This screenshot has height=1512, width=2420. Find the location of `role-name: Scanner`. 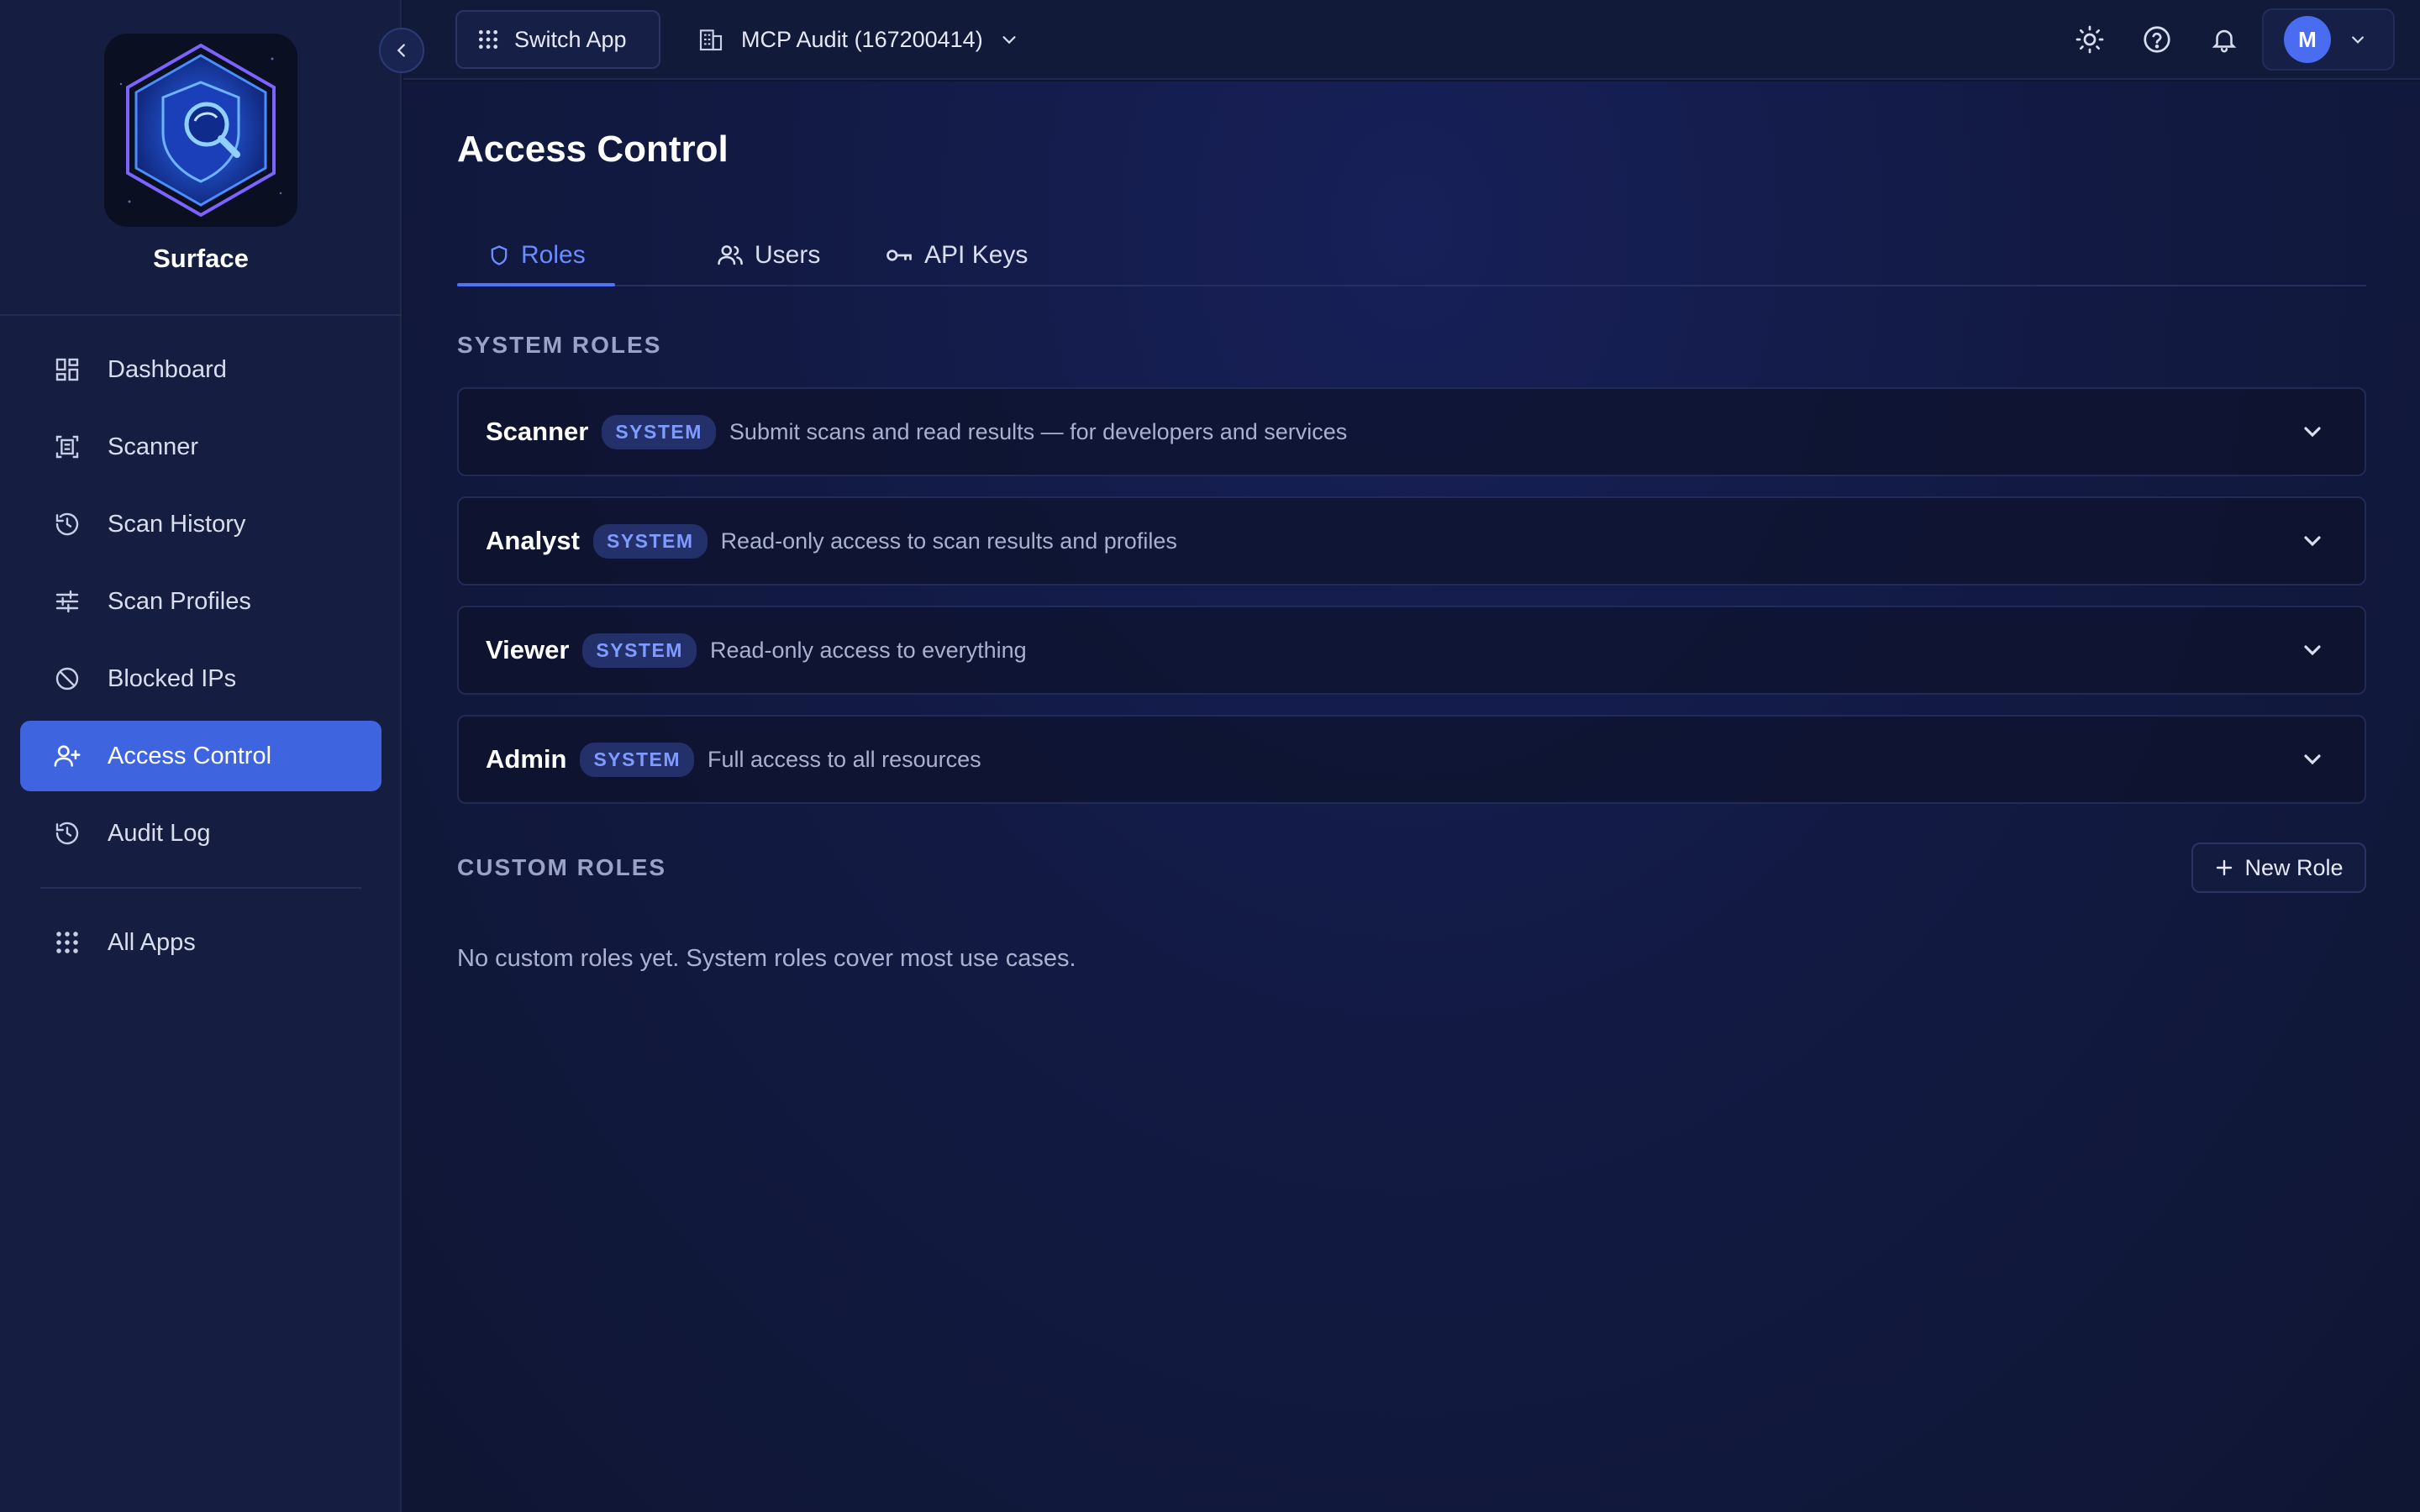

role-name: Scanner is located at coordinates (537, 431).